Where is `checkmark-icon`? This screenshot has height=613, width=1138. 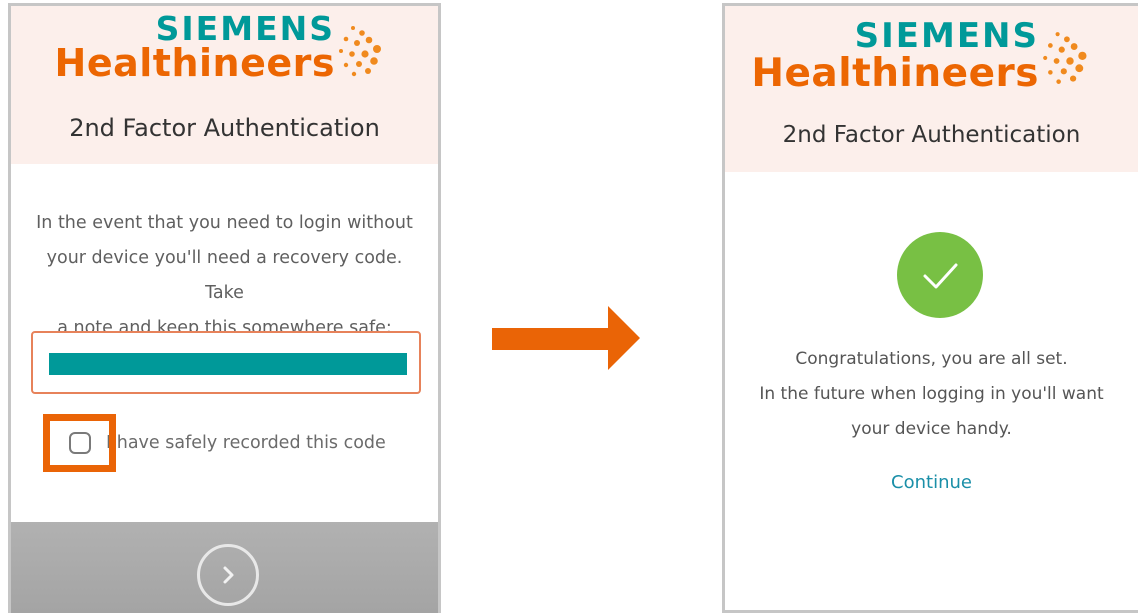
checkmark-icon is located at coordinates (940, 276).